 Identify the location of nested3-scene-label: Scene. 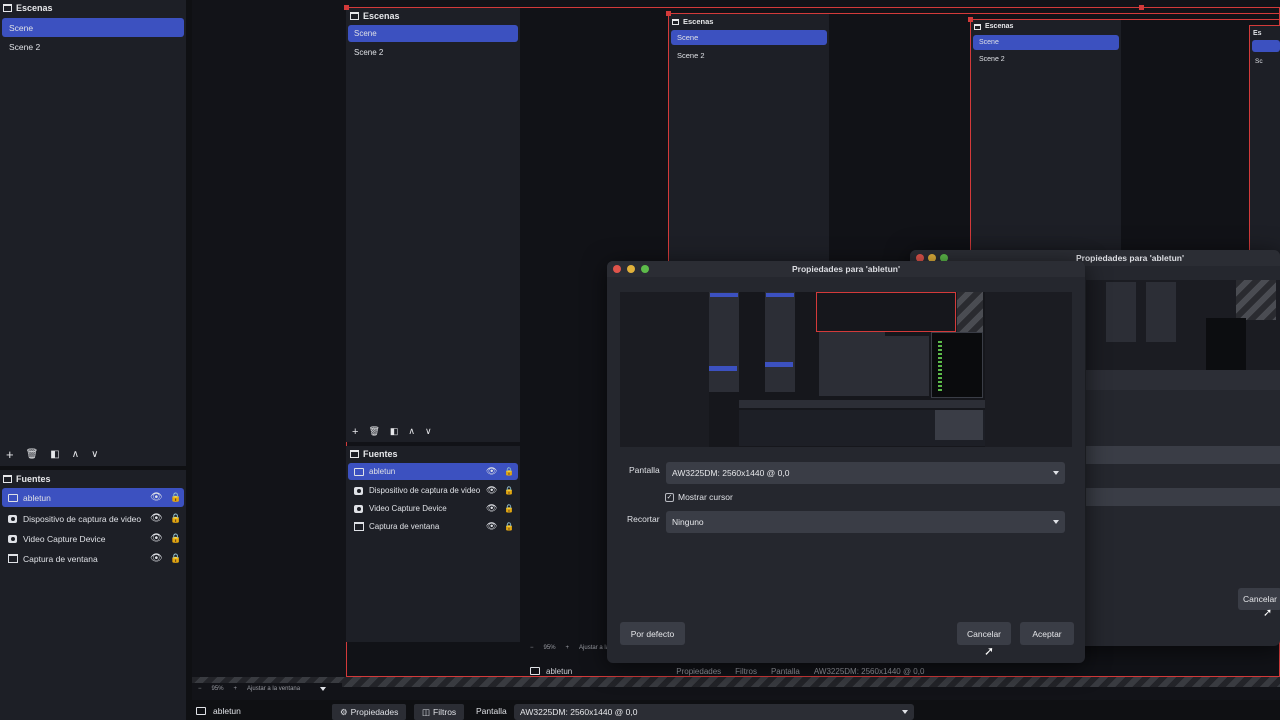
(989, 42).